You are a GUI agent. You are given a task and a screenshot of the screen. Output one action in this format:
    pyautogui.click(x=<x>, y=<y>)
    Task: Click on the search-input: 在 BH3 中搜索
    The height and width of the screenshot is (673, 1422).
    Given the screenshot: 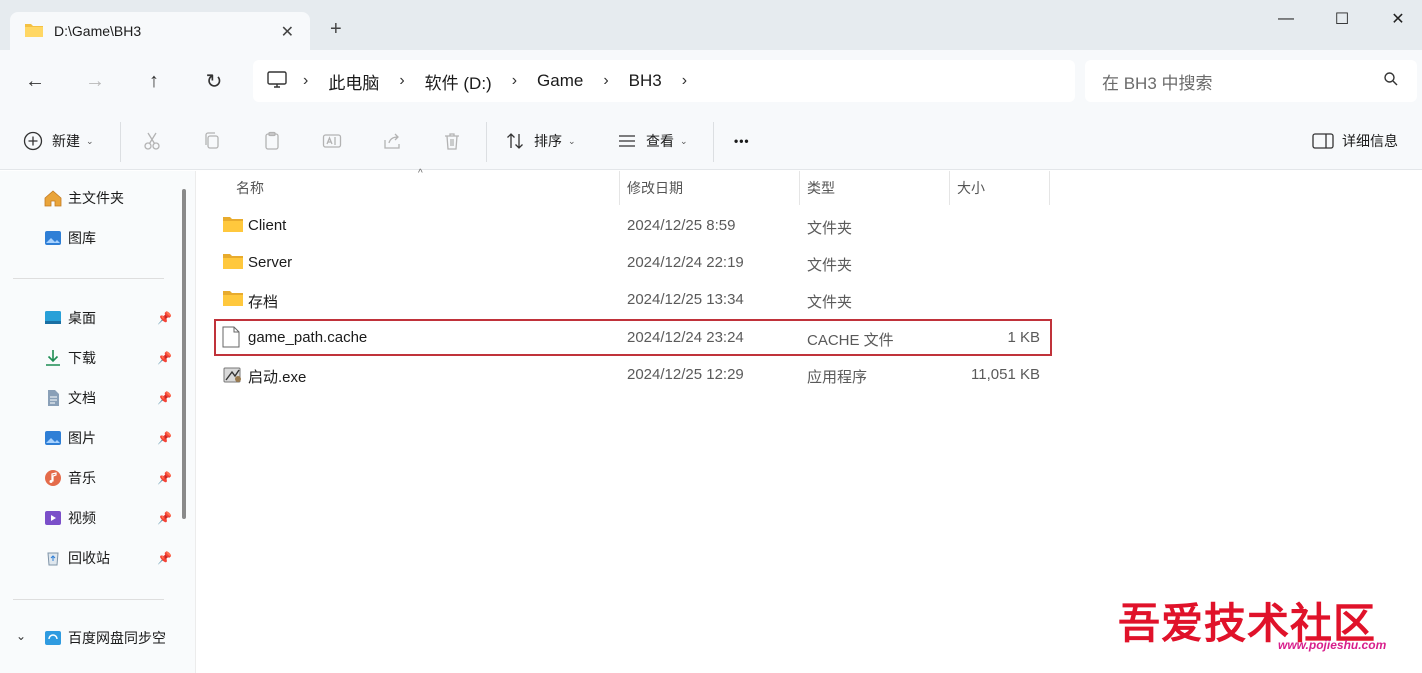 What is the action you would take?
    pyautogui.click(x=1251, y=81)
    